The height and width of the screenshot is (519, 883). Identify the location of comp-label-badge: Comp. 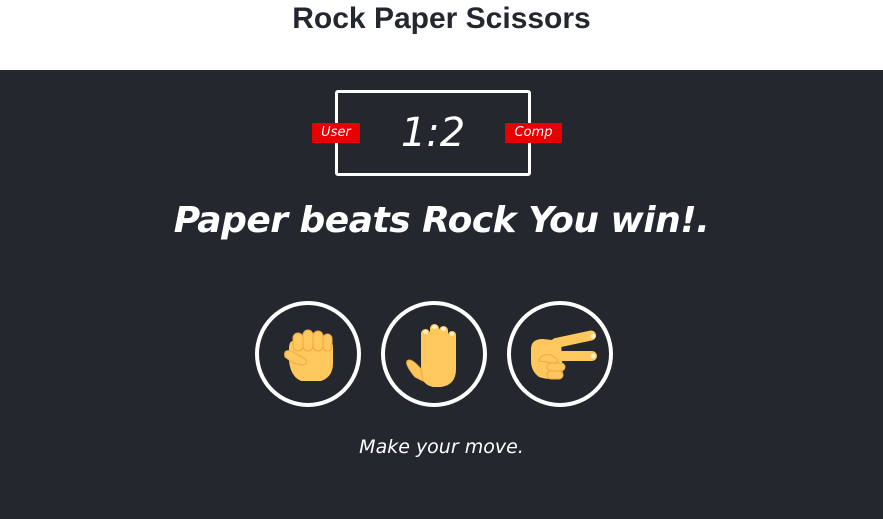
(533, 133).